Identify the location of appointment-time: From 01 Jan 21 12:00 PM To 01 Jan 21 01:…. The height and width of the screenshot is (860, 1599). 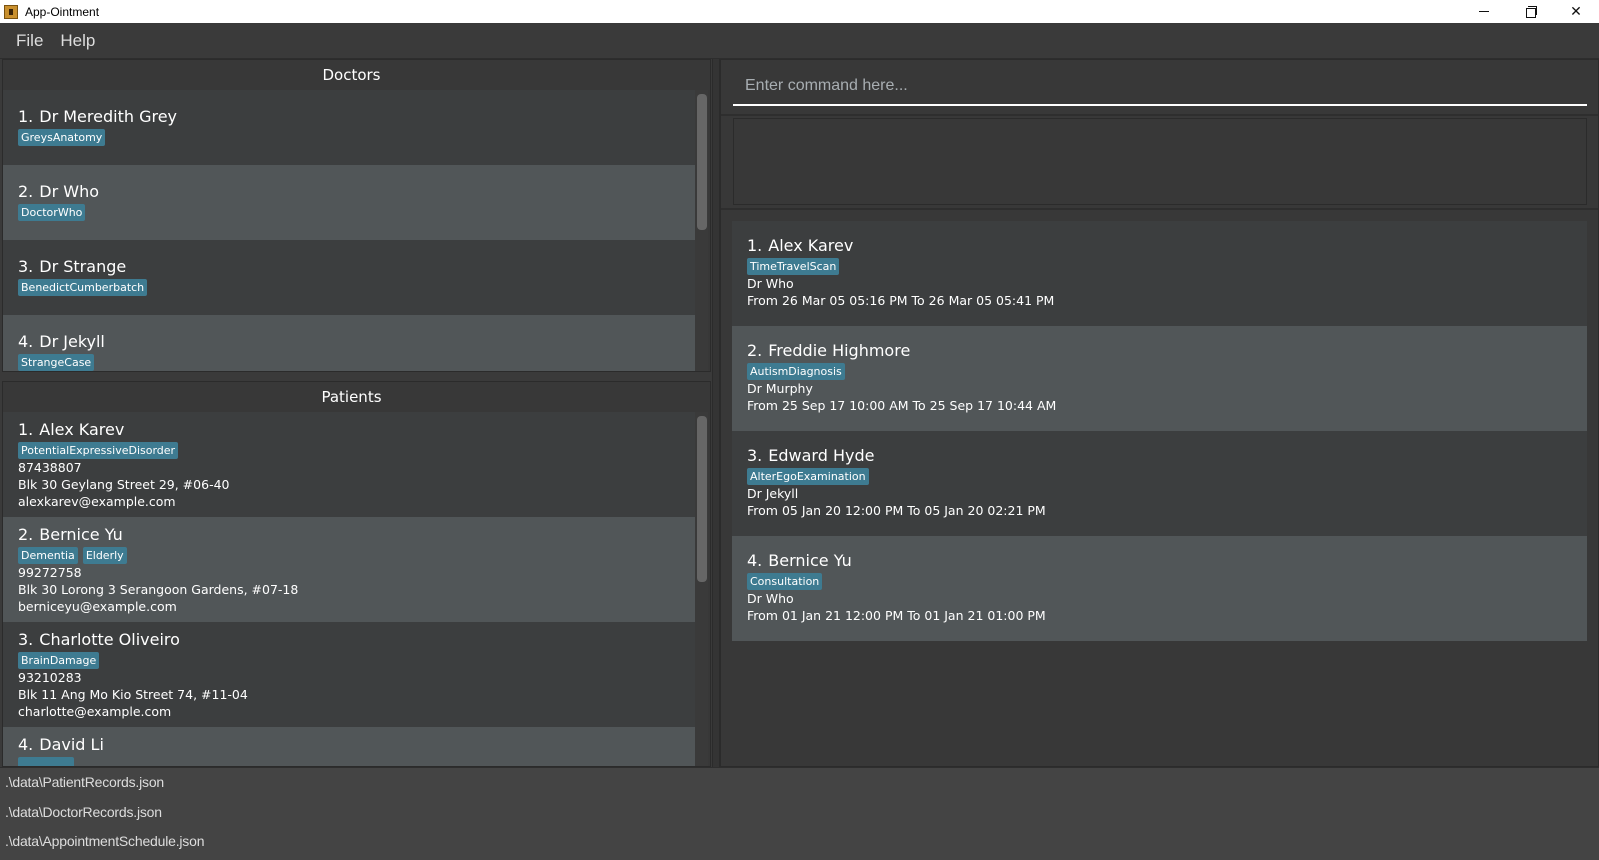
(896, 615).